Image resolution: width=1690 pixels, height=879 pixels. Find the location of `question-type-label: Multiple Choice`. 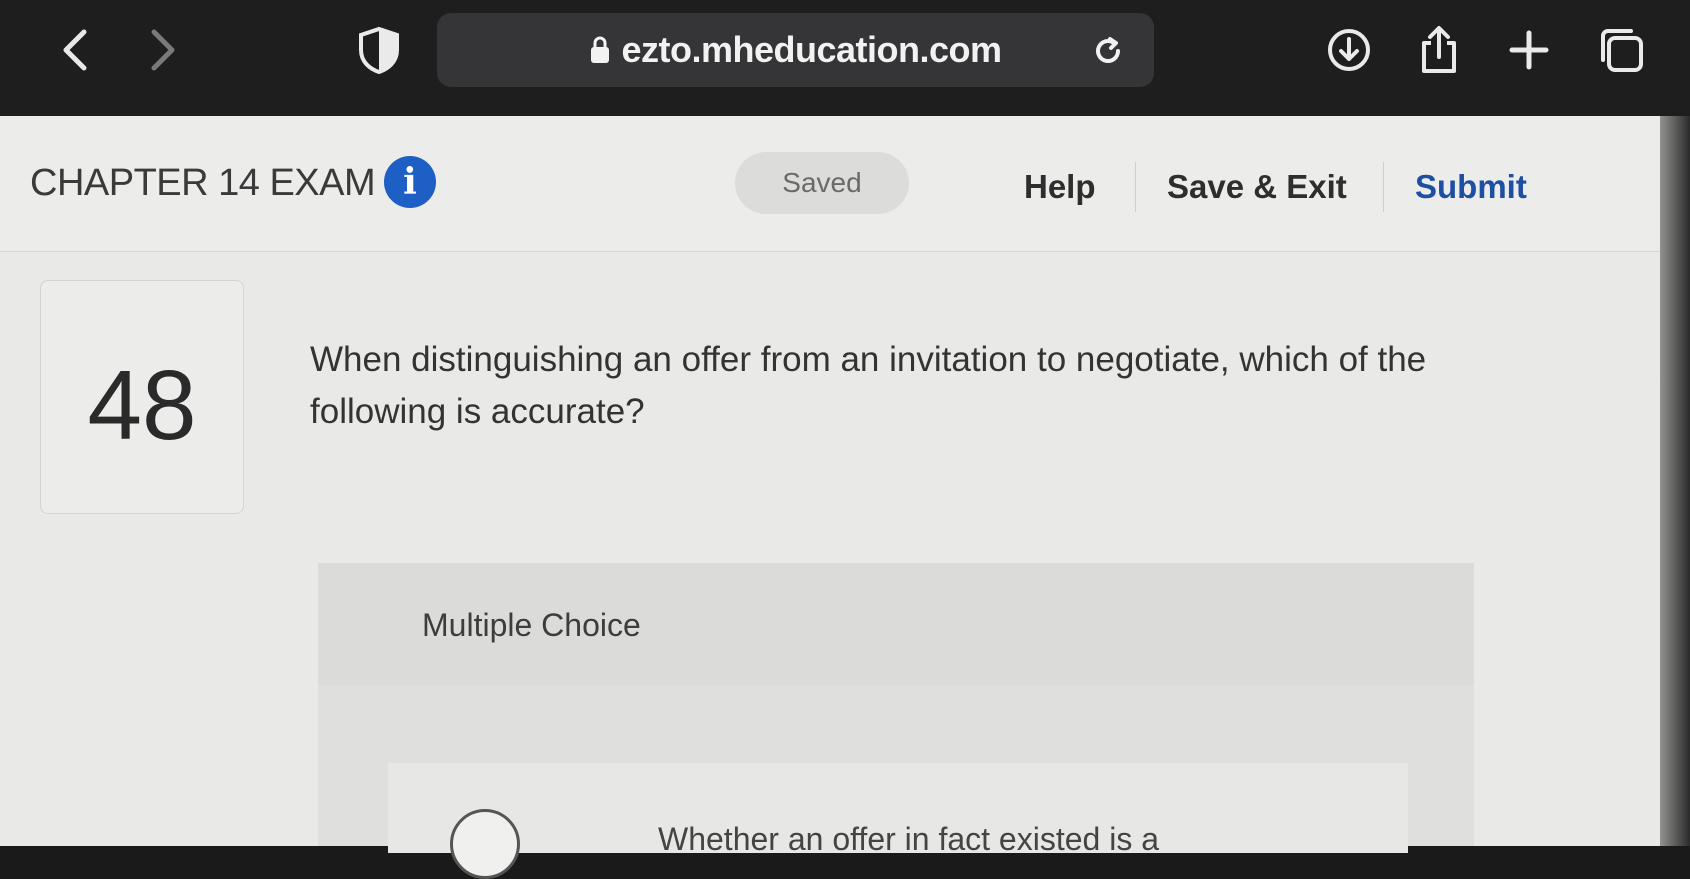

question-type-label: Multiple Choice is located at coordinates (531, 625).